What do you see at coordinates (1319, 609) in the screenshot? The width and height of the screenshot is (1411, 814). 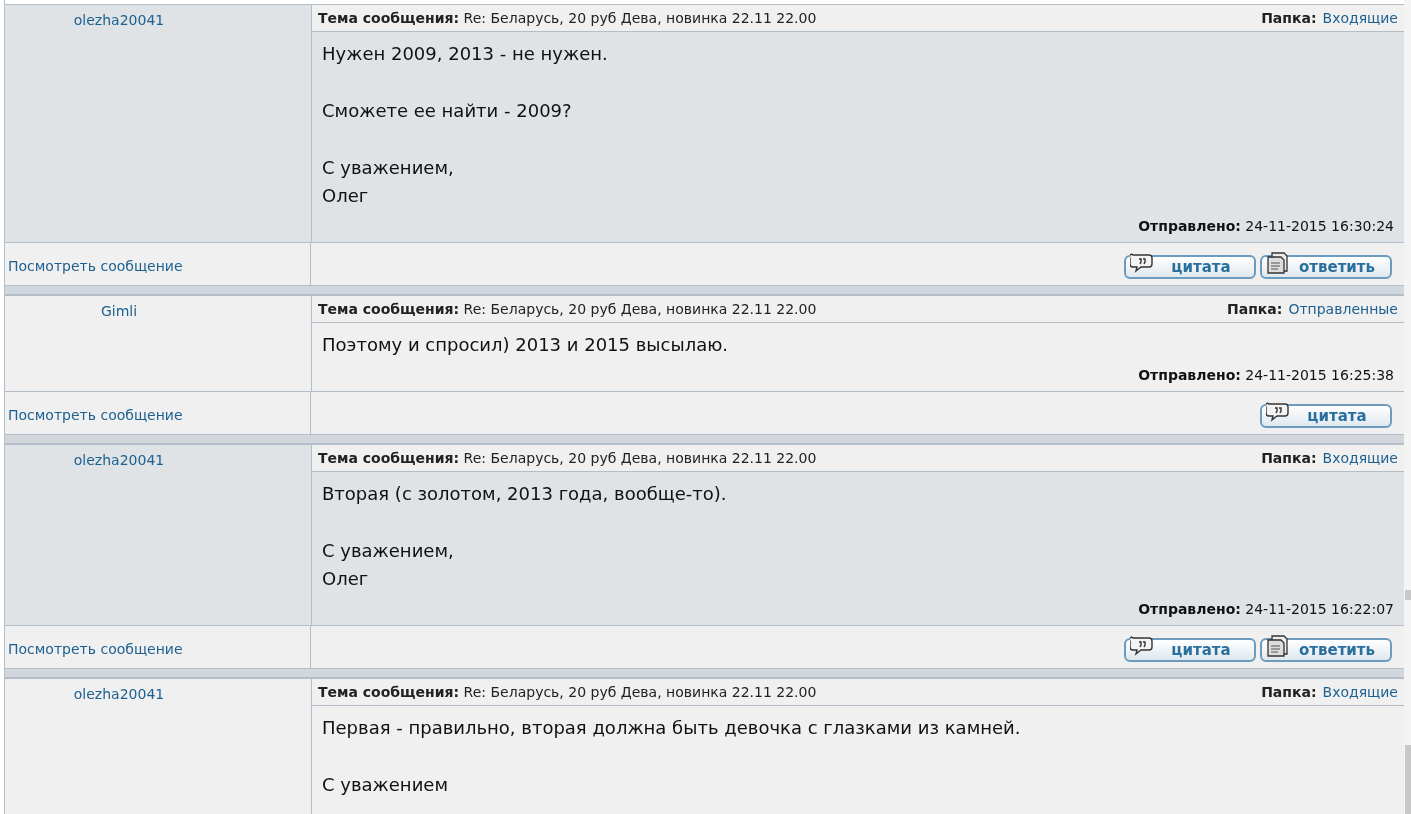 I see `sent-time: 24-11-2015 16:22:07` at bounding box center [1319, 609].